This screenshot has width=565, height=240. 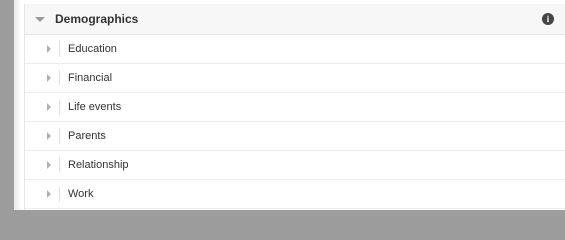 What do you see at coordinates (295, 49) in the screenshot?
I see `tree-item-education: Education` at bounding box center [295, 49].